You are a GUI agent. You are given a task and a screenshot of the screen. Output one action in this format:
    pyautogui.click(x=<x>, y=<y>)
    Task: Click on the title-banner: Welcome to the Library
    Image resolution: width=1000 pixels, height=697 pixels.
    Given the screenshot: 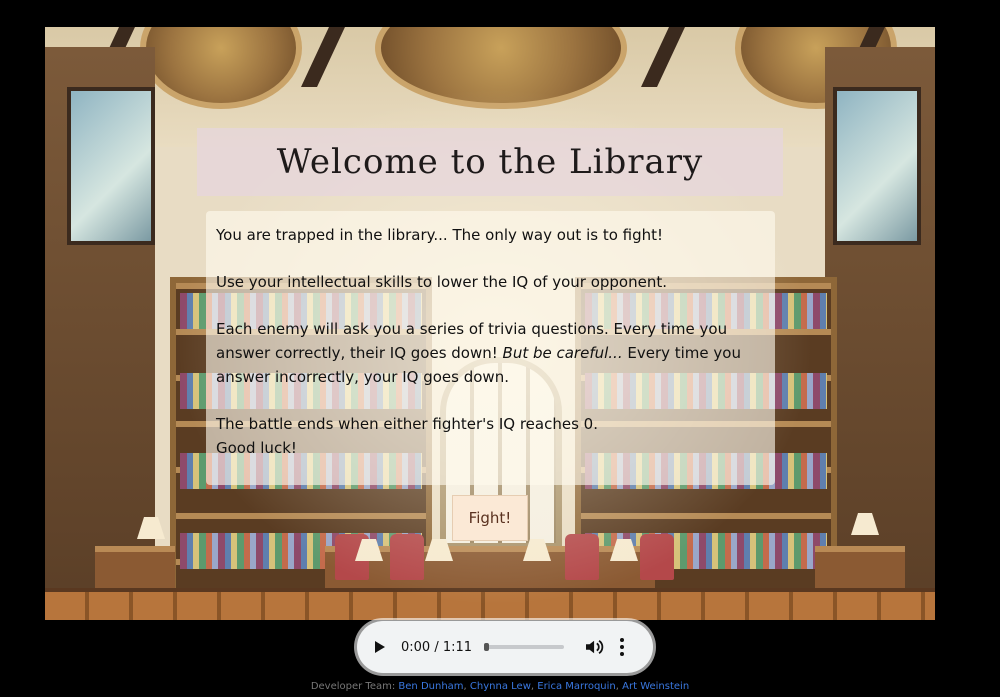 What is the action you would take?
    pyautogui.click(x=490, y=162)
    